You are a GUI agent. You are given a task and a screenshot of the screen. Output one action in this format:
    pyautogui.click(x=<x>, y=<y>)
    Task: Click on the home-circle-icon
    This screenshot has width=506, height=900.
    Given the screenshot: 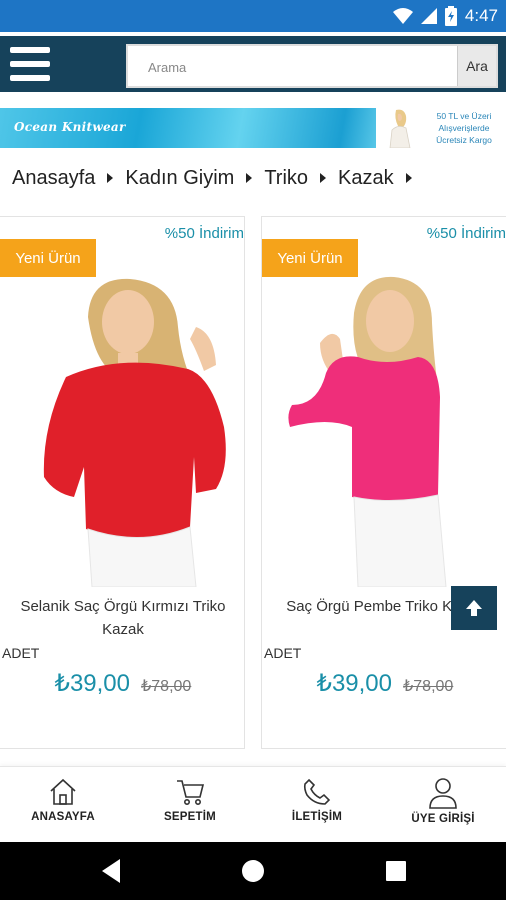 What is the action you would take?
    pyautogui.click(x=253, y=871)
    